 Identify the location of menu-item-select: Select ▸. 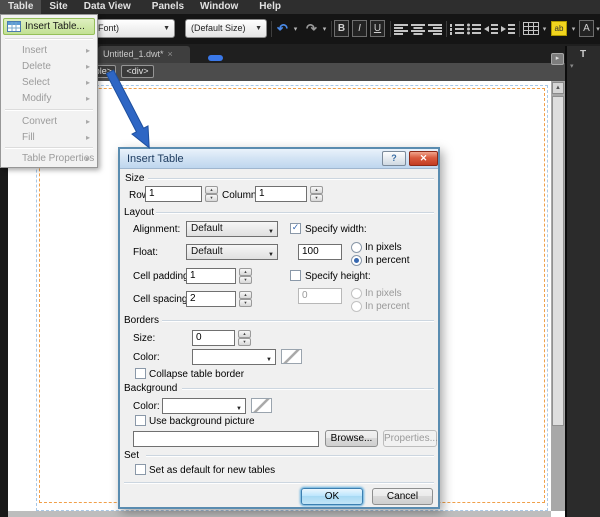
(49, 82).